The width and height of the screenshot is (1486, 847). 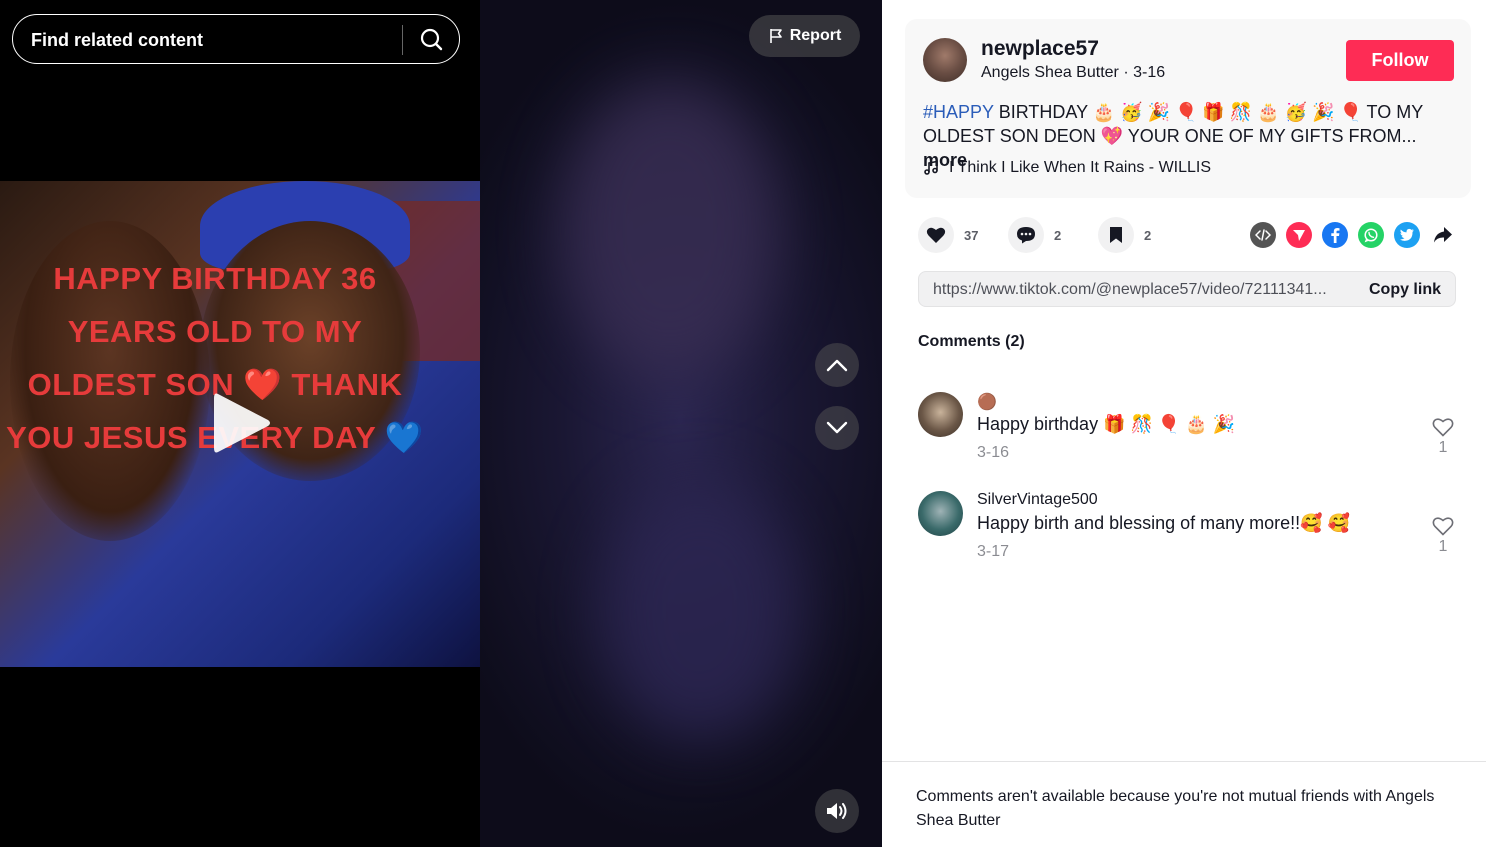 I want to click on author-subline: Angels Shea Butter · 3-16, so click(x=1073, y=73).